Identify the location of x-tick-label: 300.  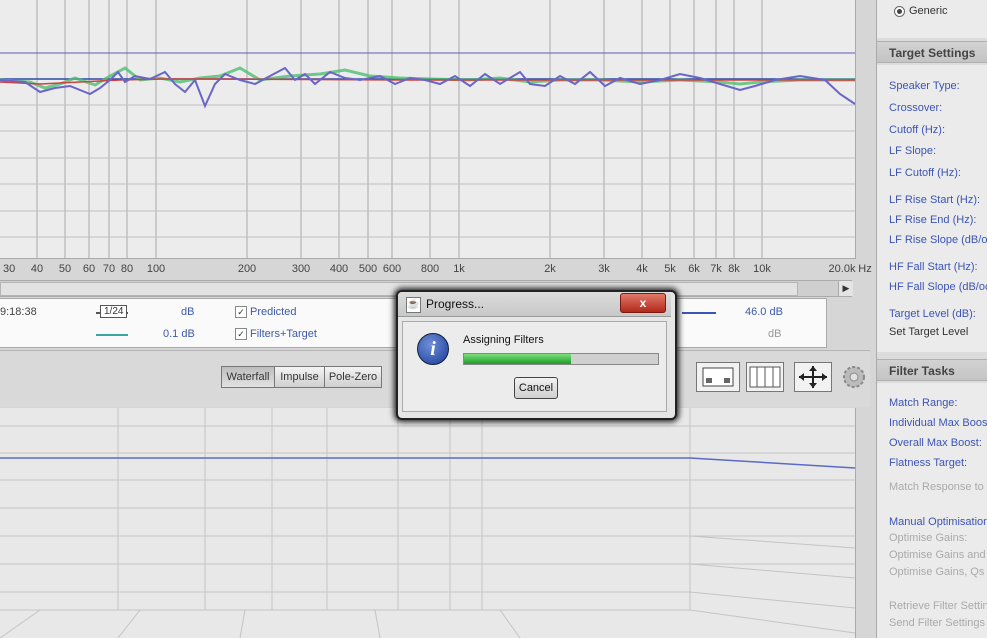
(301, 269).